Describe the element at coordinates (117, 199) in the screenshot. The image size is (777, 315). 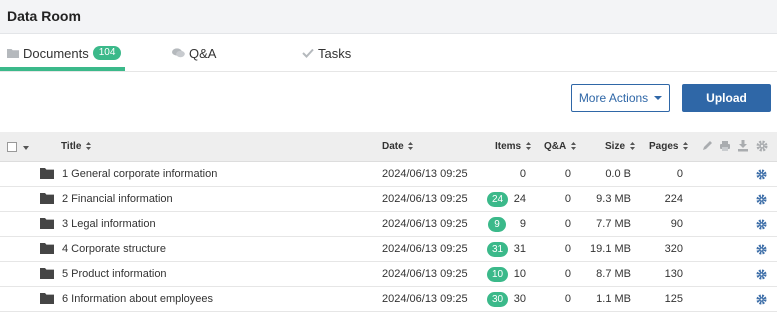
I see `row-title: 2 Financial information` at that location.